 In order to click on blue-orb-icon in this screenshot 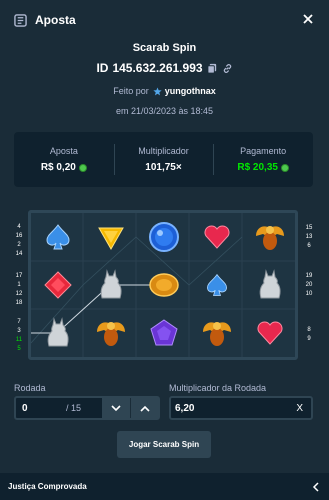, I will do `click(164, 237)`.